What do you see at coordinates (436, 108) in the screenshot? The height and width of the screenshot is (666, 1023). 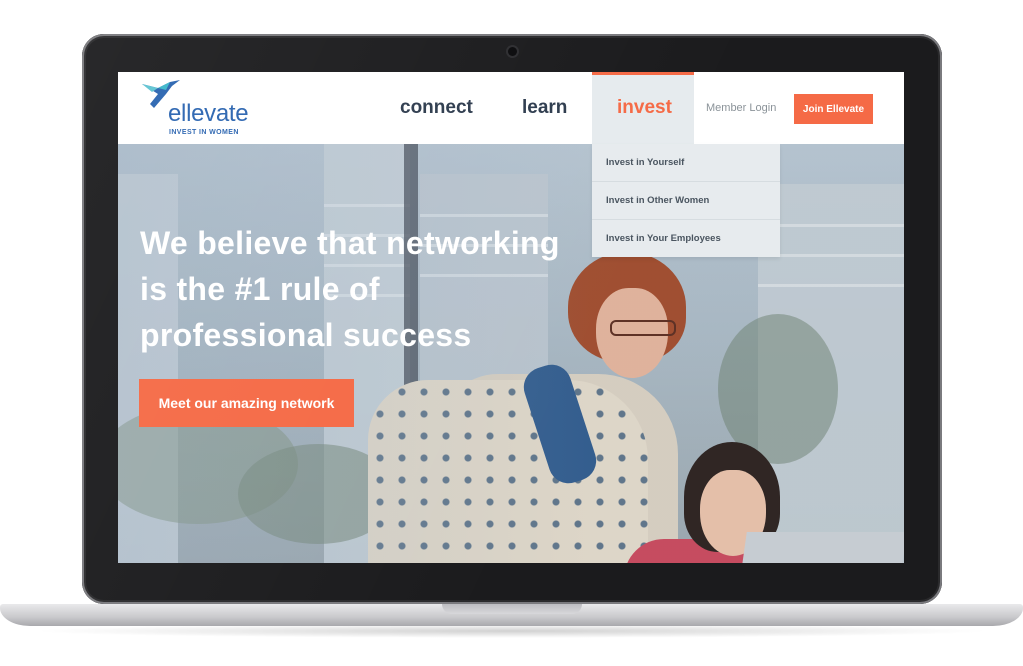 I see `nav-connect: connect` at bounding box center [436, 108].